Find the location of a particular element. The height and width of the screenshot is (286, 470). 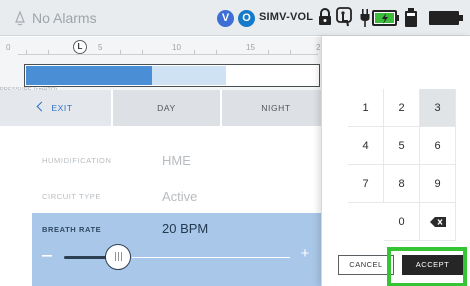

mode-indicator-o: O is located at coordinates (246, 18).